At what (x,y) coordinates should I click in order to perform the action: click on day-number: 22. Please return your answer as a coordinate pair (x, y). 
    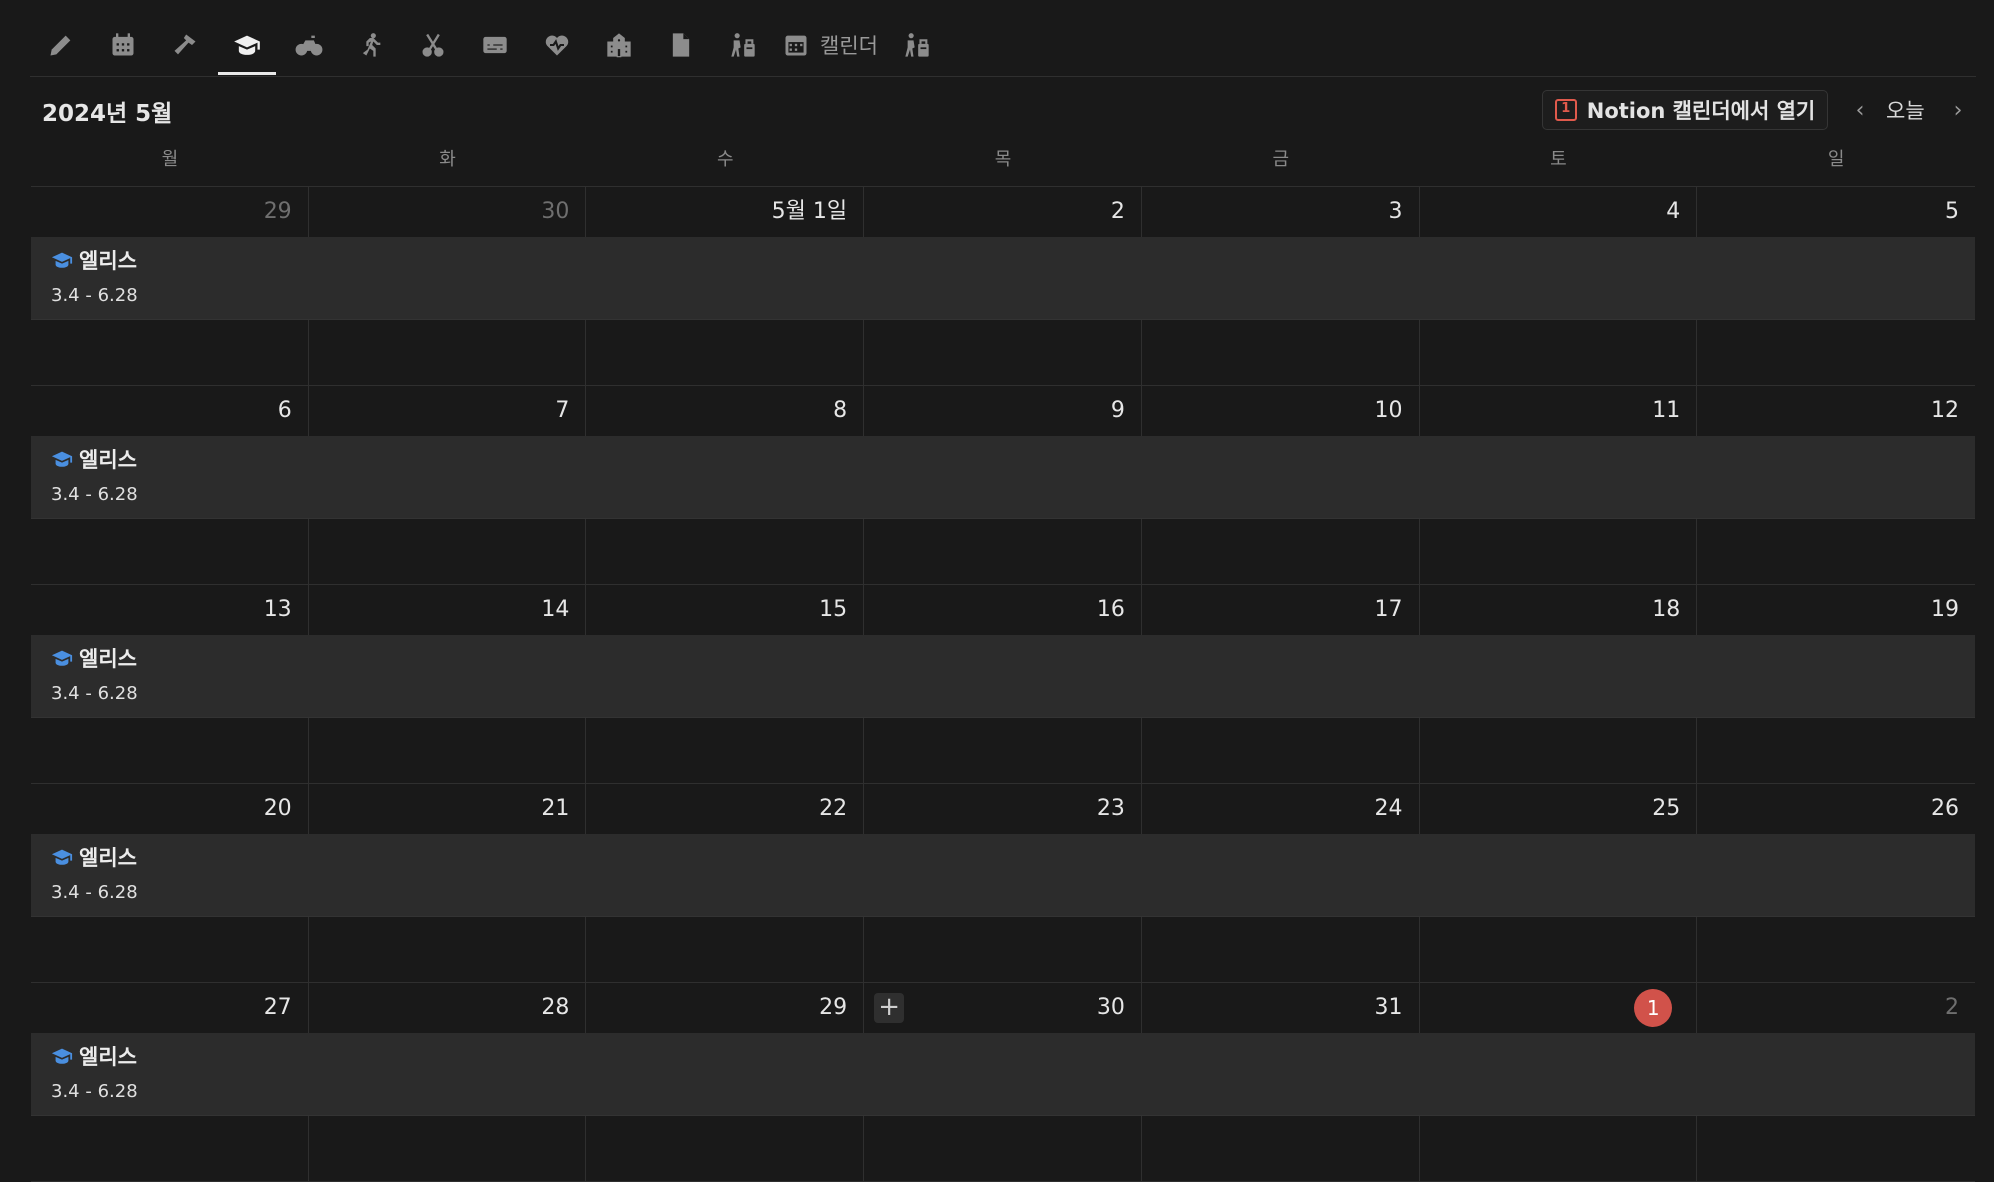
    Looking at the image, I should click on (833, 808).